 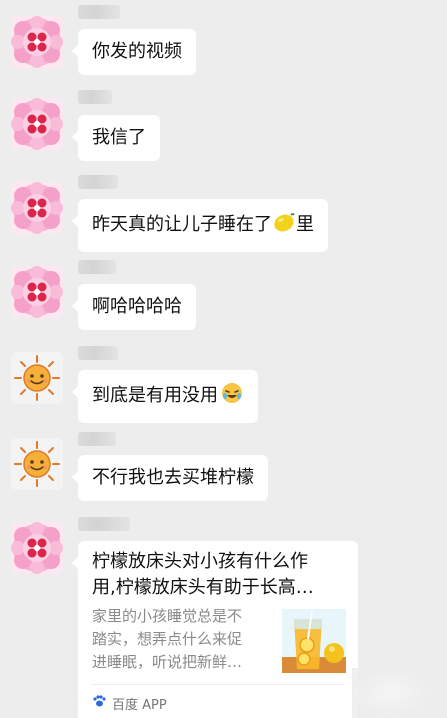 What do you see at coordinates (137, 51) in the screenshot?
I see `message-text: 你发的视频` at bounding box center [137, 51].